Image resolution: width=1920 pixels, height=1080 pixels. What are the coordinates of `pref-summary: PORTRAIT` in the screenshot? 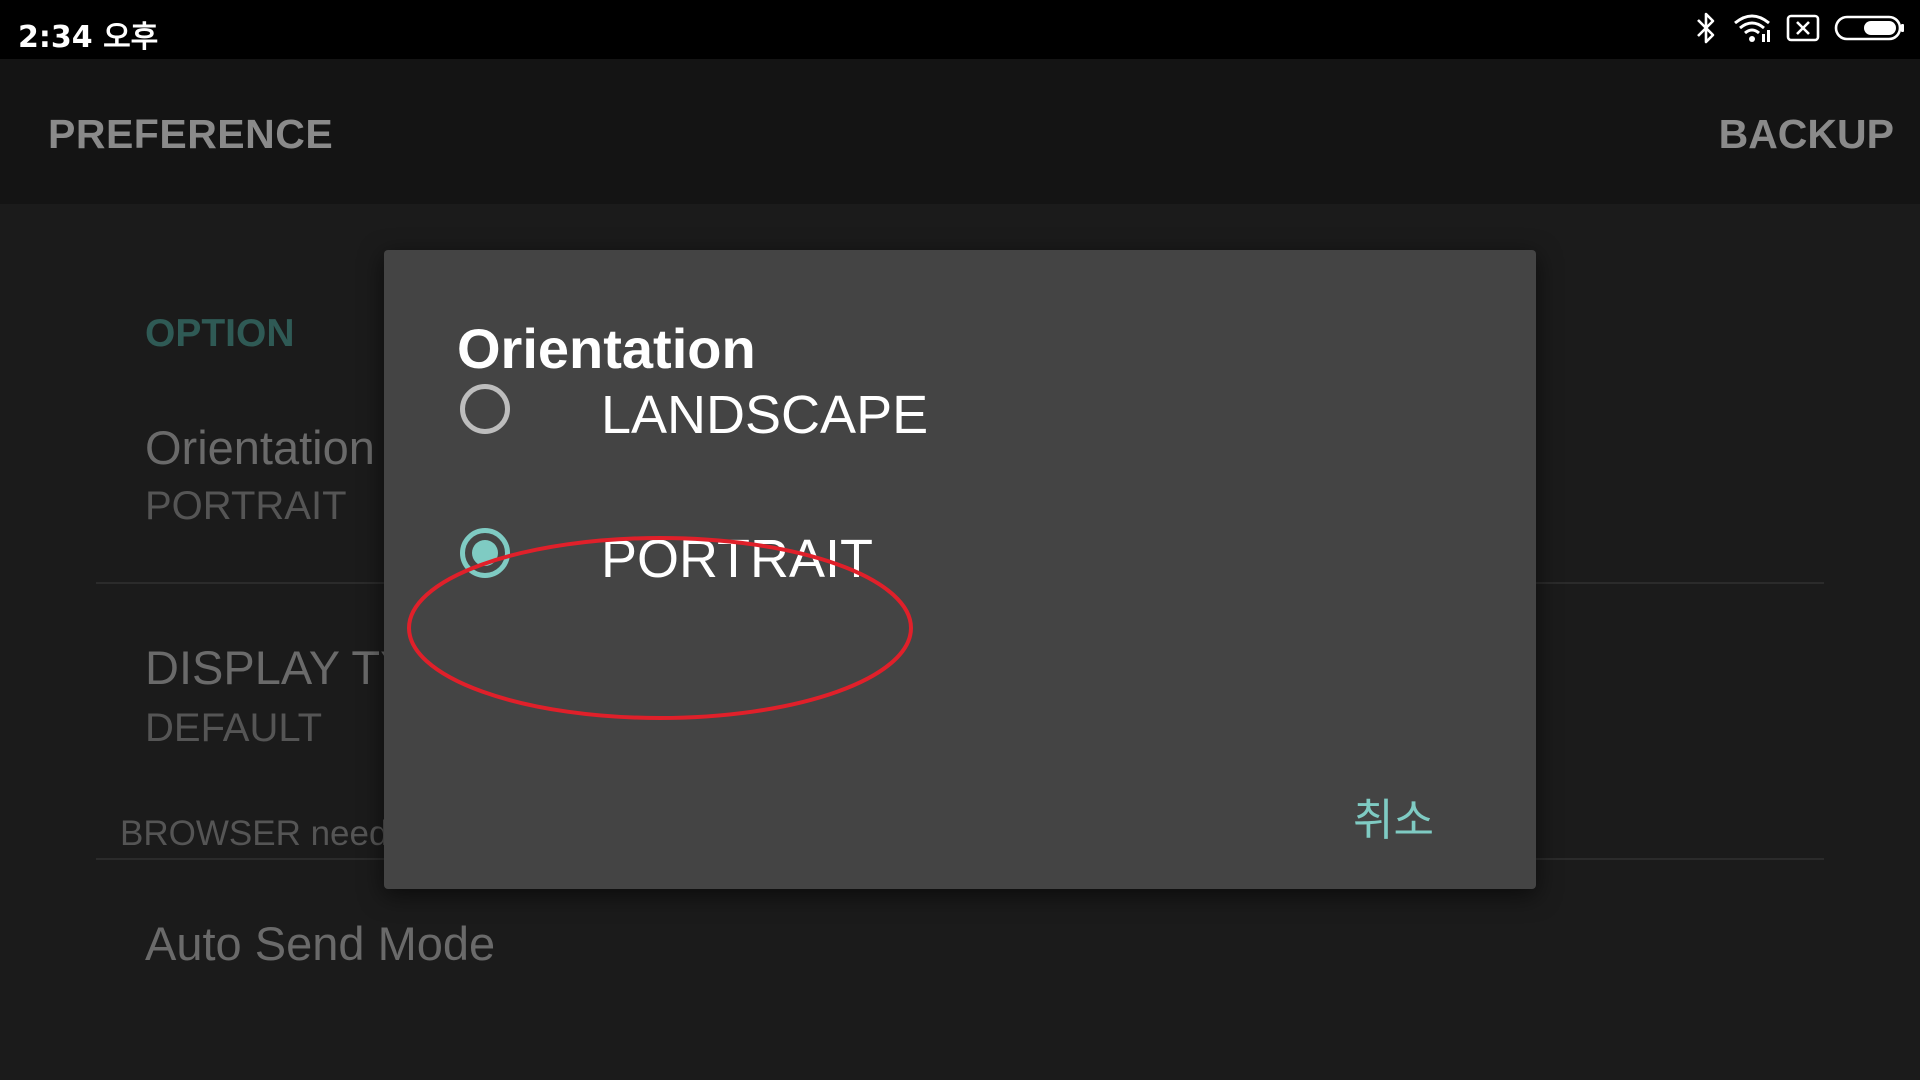 It's located at (246, 506).